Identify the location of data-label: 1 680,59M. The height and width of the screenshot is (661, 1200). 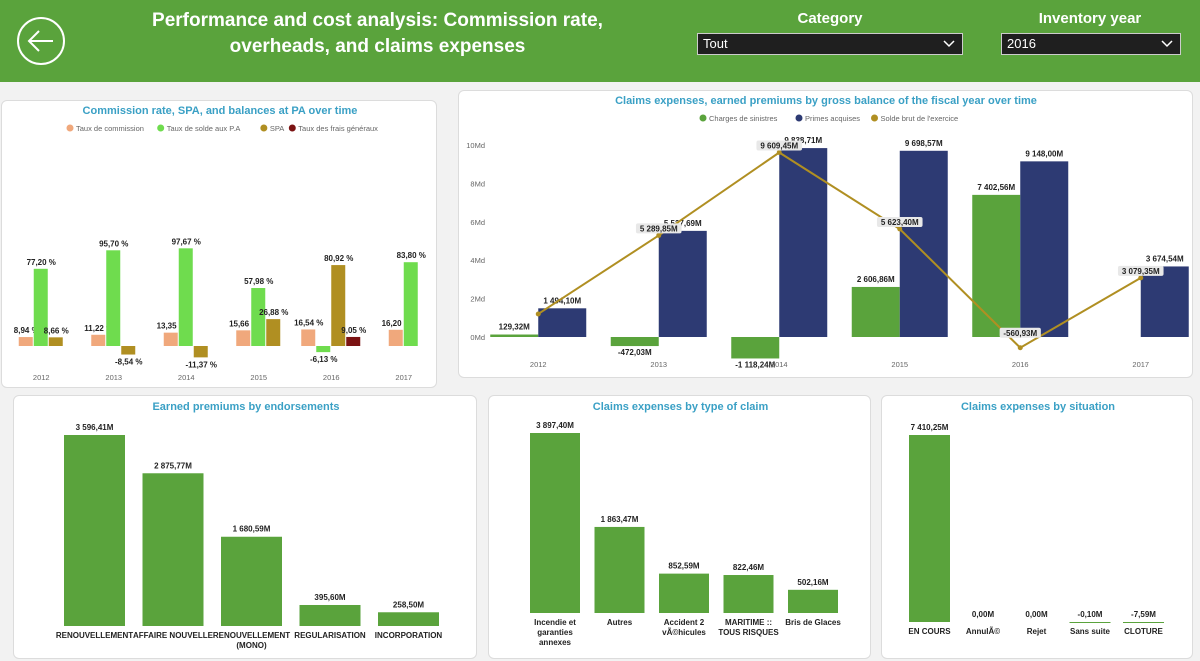
(252, 529).